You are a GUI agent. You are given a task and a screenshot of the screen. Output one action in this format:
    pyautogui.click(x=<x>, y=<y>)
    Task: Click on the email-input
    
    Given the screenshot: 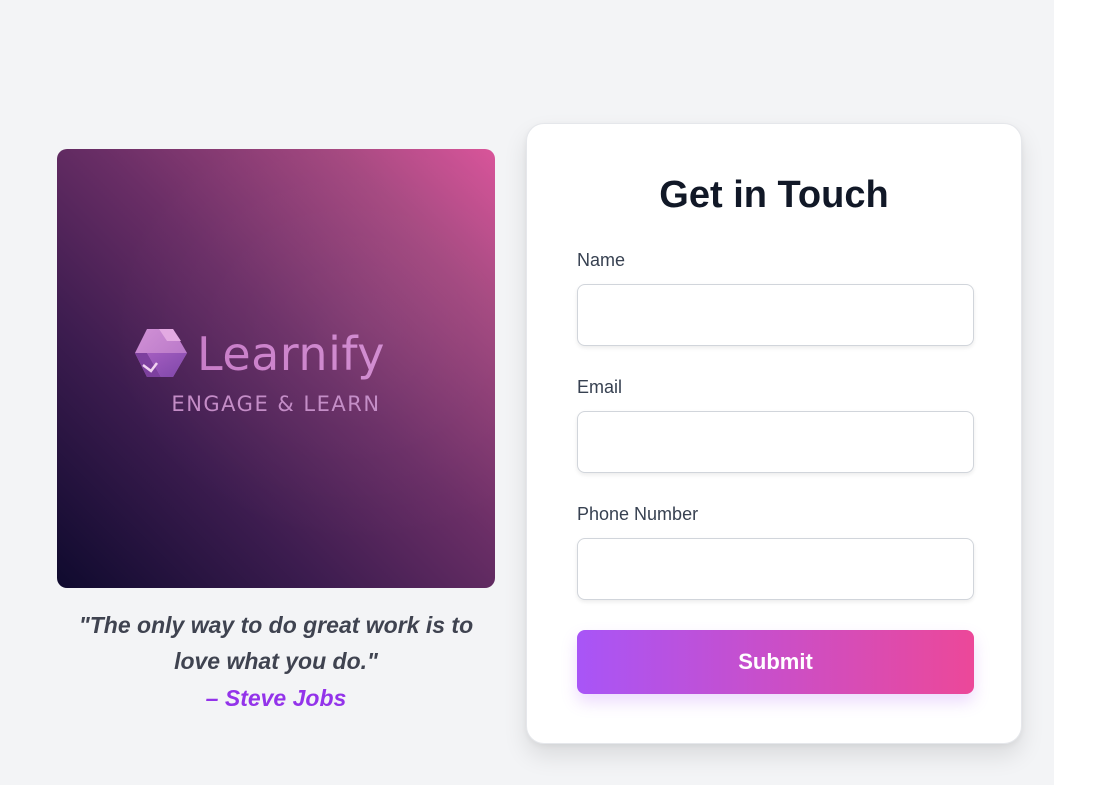 What is the action you would take?
    pyautogui.click(x=775, y=442)
    